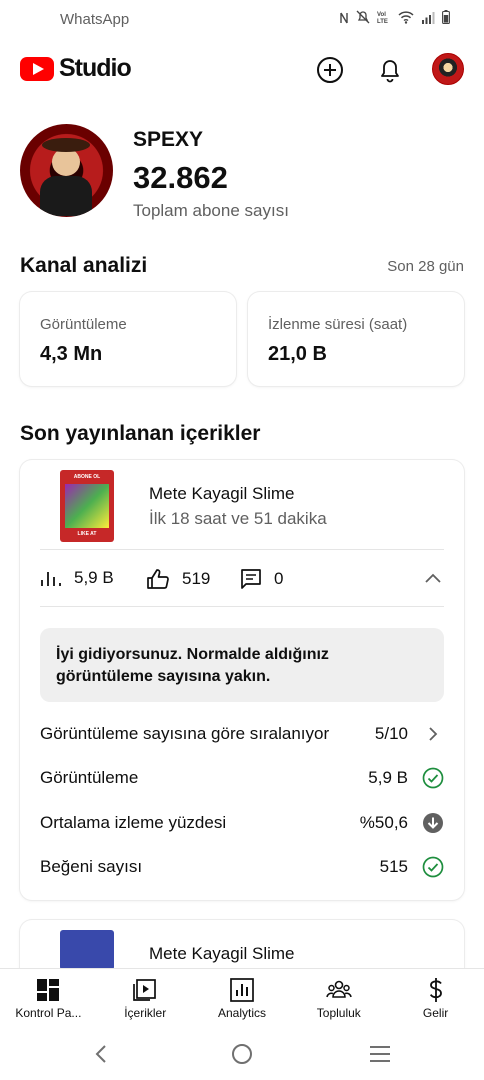  Describe the element at coordinates (433, 823) in the screenshot. I see `arrow-down-circle-icon` at that location.